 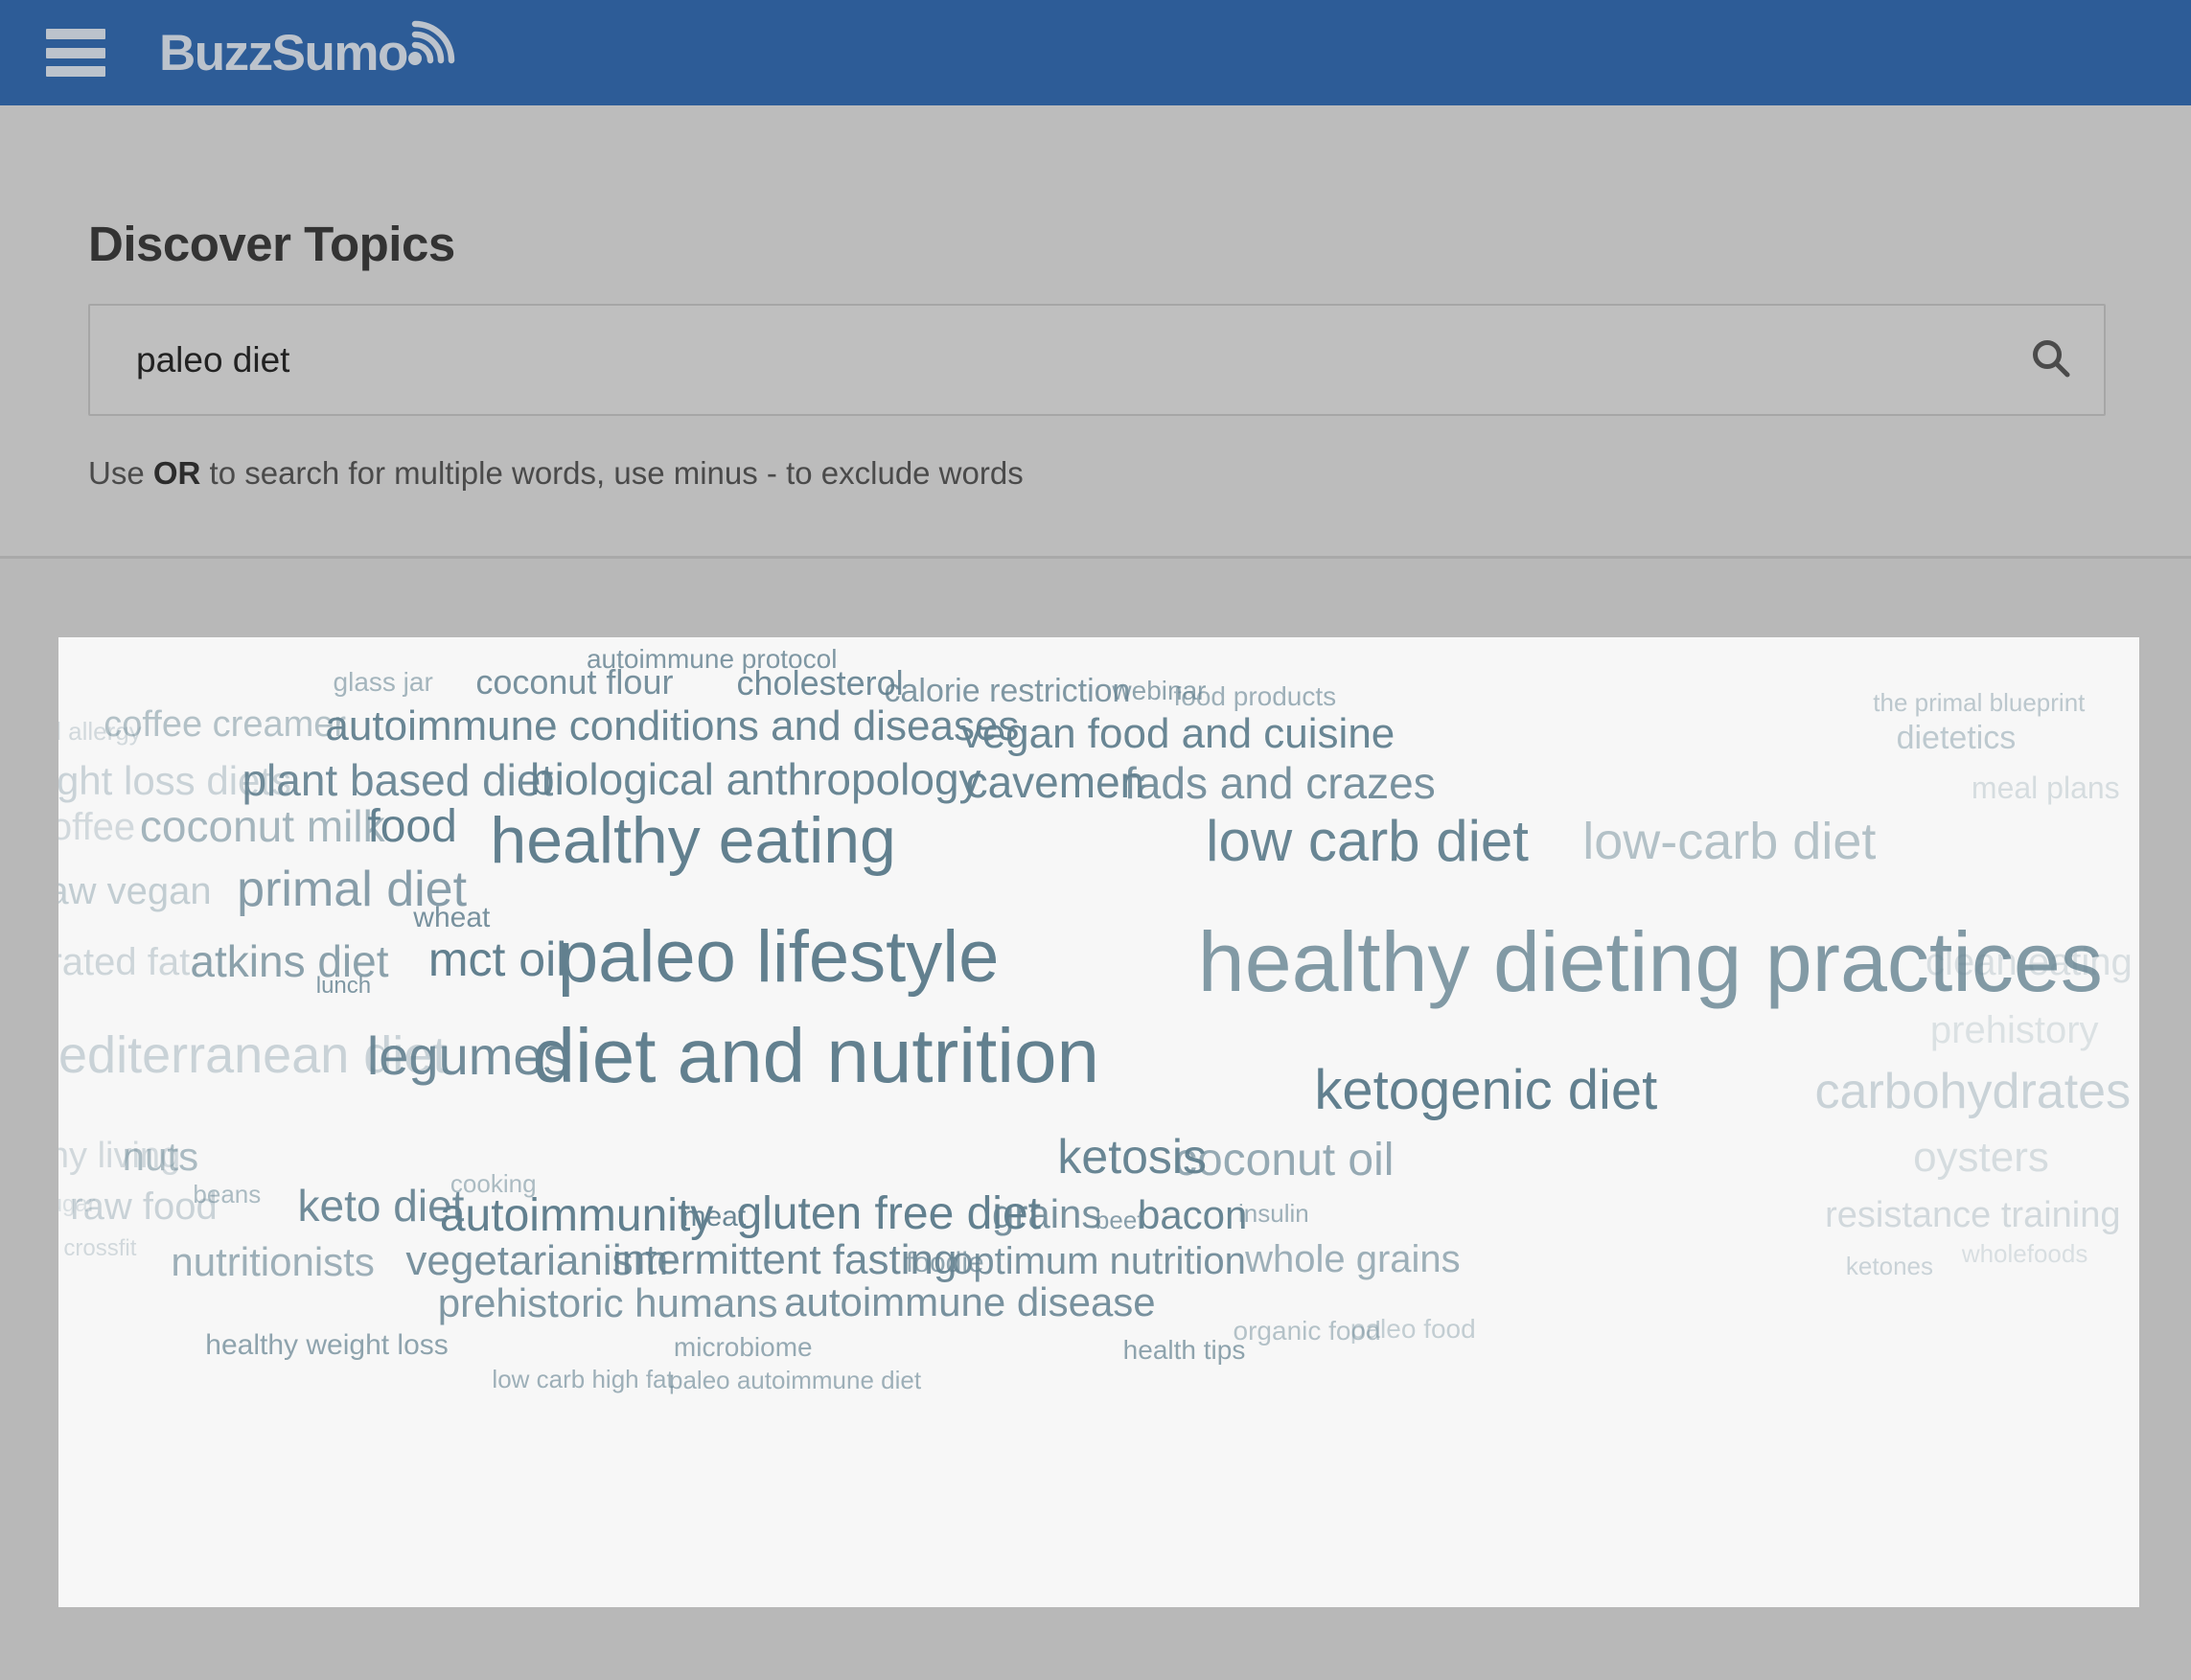 What do you see at coordinates (135, 891) in the screenshot?
I see `word-cloud-term: raw vegan` at bounding box center [135, 891].